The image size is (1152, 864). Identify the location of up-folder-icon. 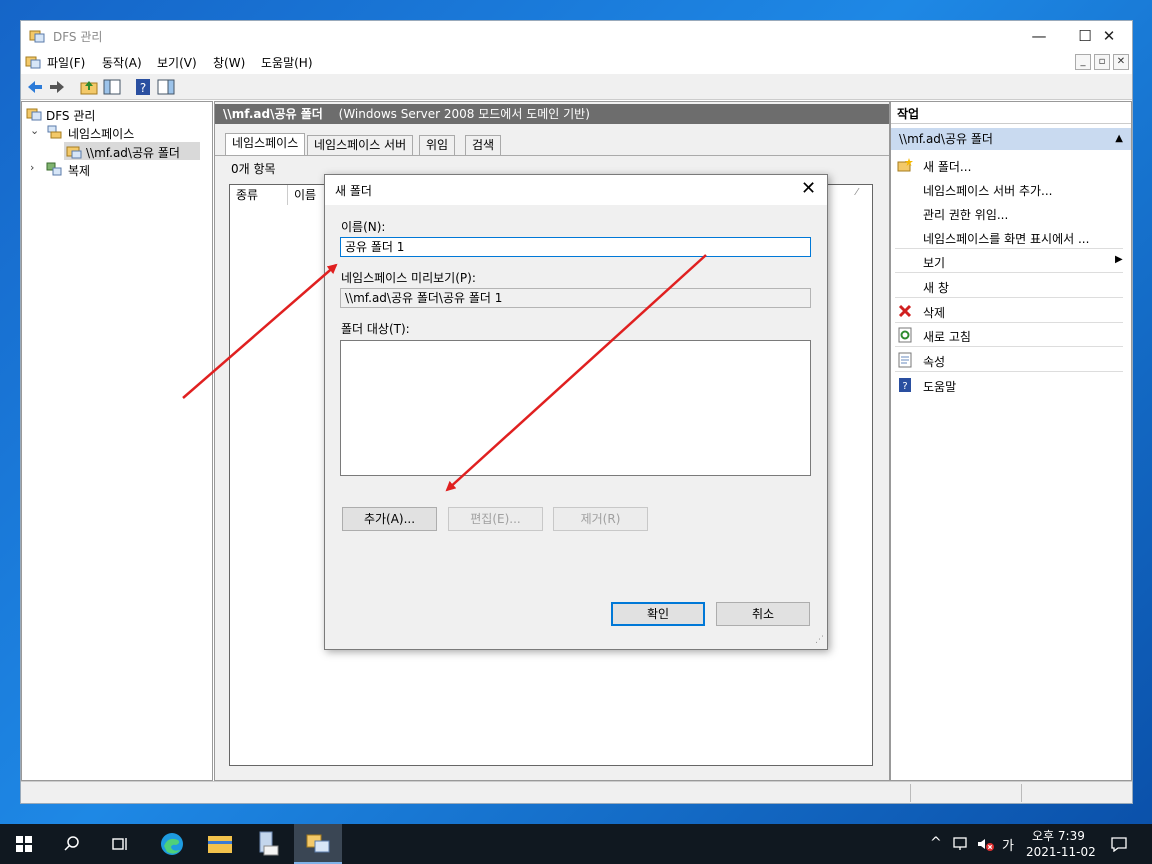
(89, 87).